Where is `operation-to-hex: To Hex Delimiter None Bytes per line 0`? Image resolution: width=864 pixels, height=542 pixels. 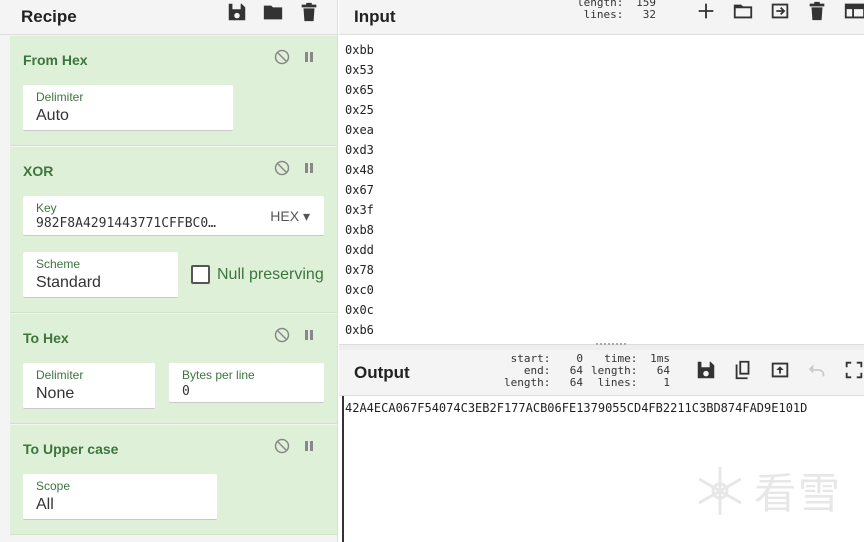
operation-to-hex: To Hex Delimiter None Bytes per line 0 is located at coordinates (173, 369).